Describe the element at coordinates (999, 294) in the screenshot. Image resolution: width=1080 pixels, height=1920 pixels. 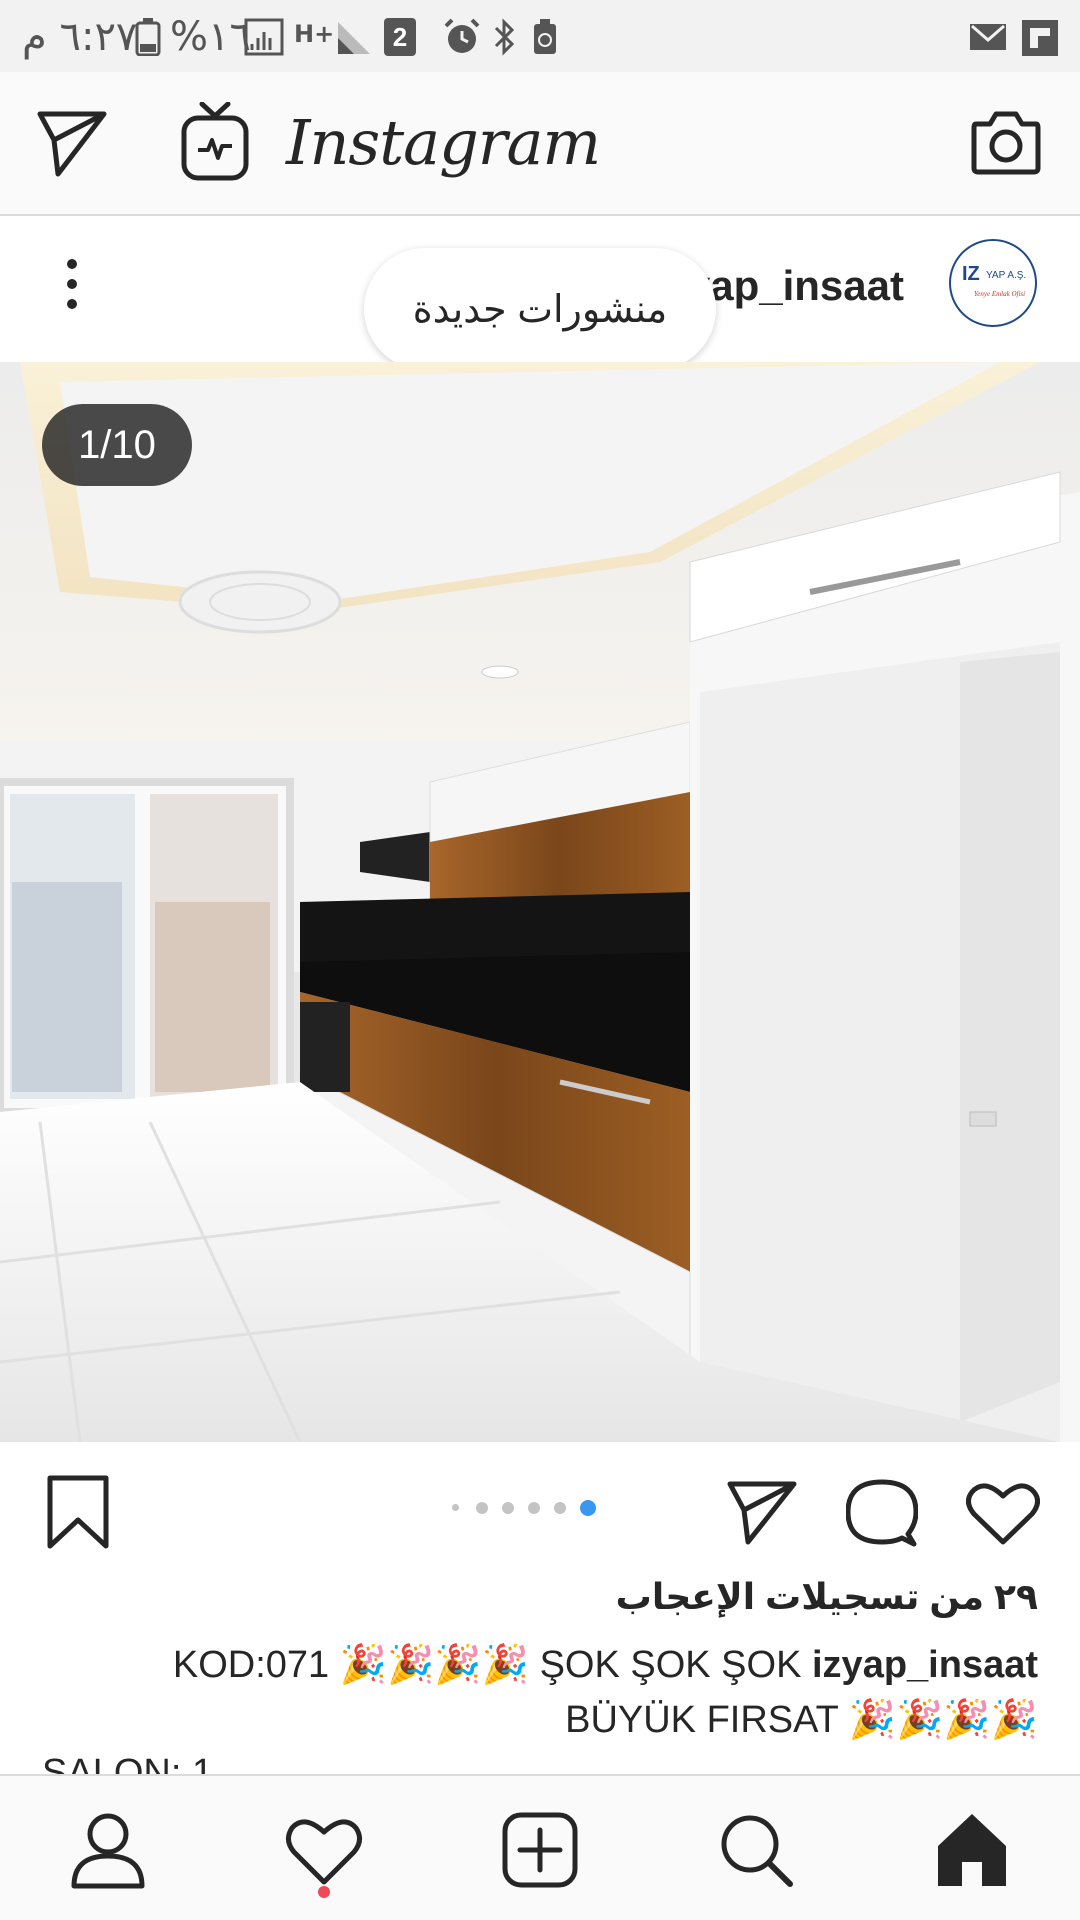
I see `svg-text: Yenye Emlak Ofisi` at that location.